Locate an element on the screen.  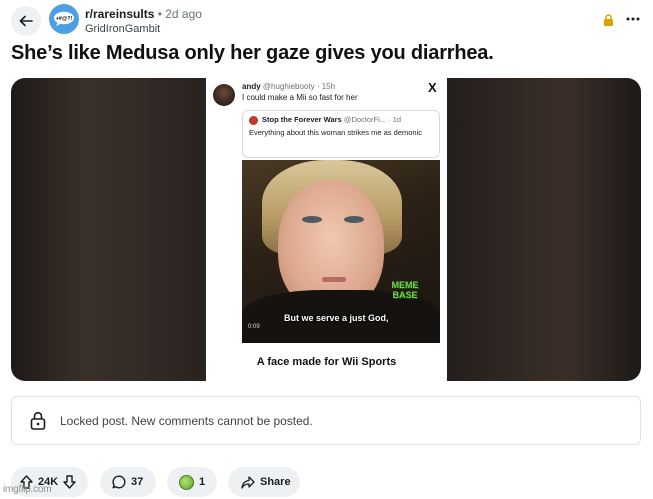
back-button is located at coordinates (26, 21).